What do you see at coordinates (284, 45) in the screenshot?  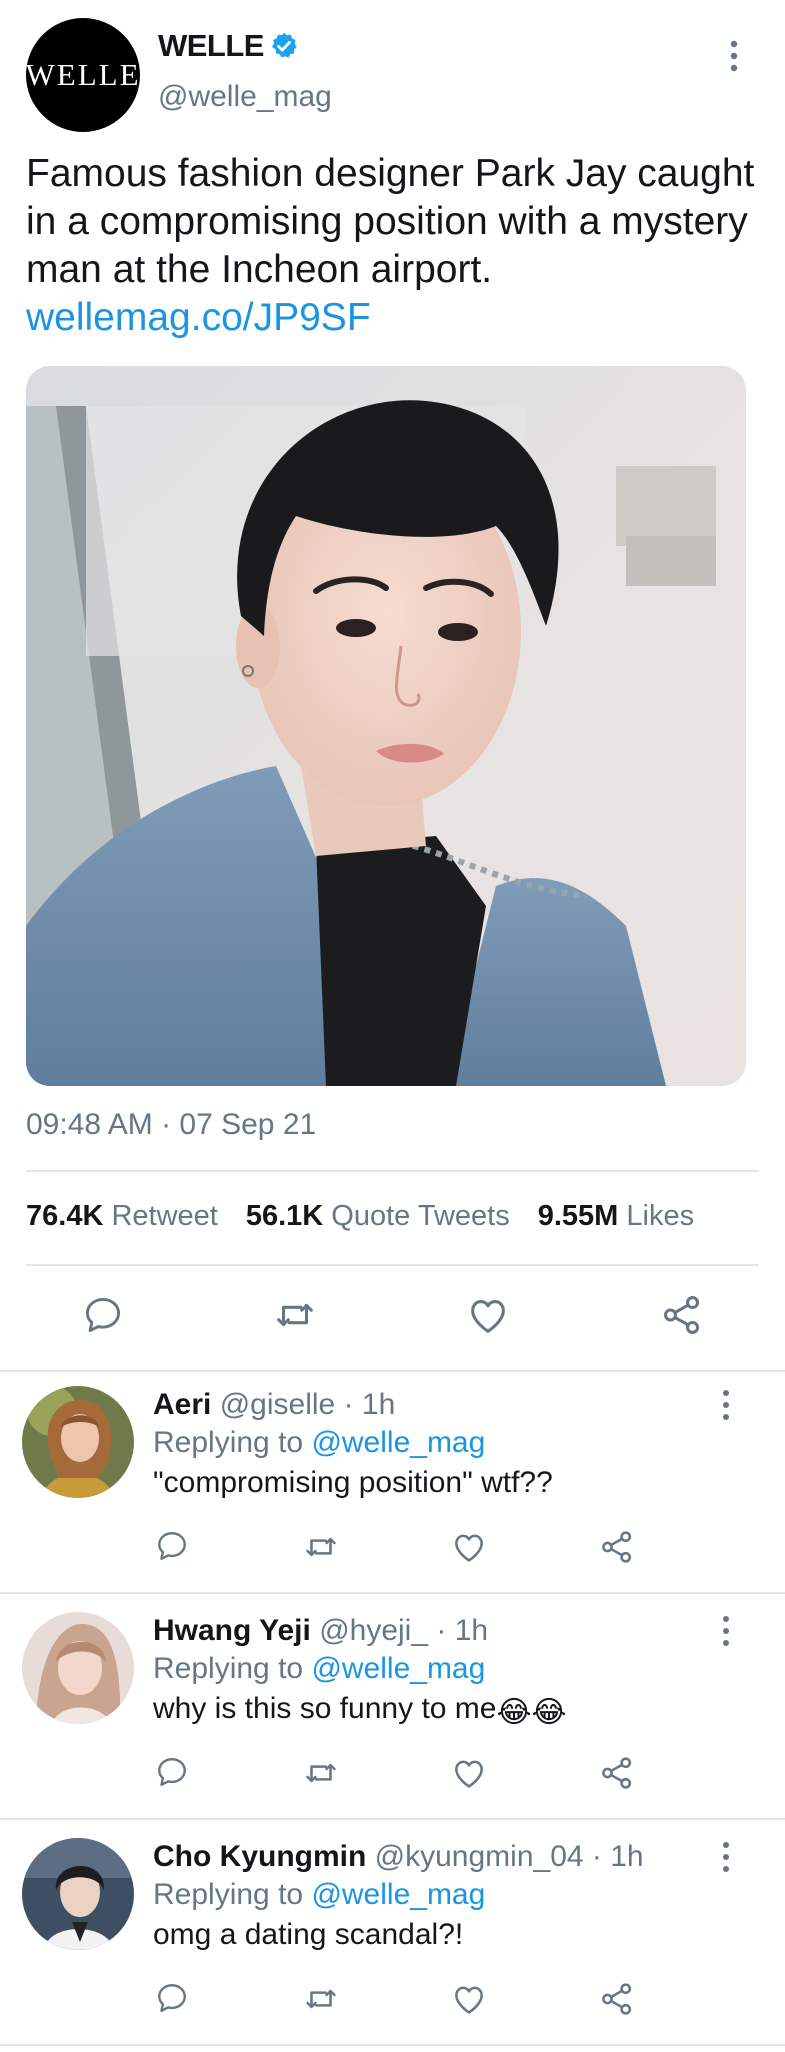 I see `verified-badge-icon` at bounding box center [284, 45].